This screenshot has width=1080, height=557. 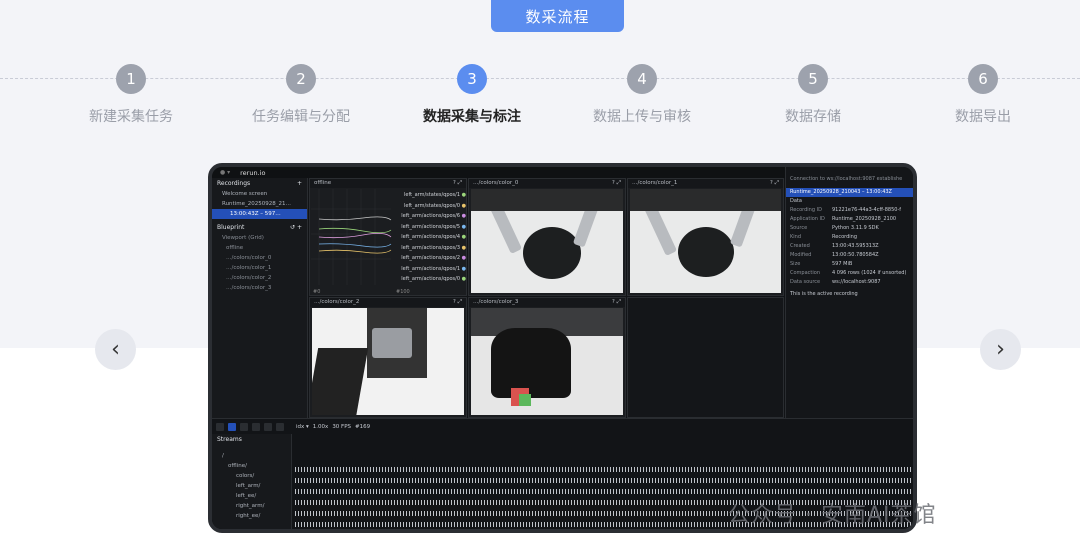 I want to click on legend-item: left_arm/actions/qpos/0 ●, so click(x=428, y=279).